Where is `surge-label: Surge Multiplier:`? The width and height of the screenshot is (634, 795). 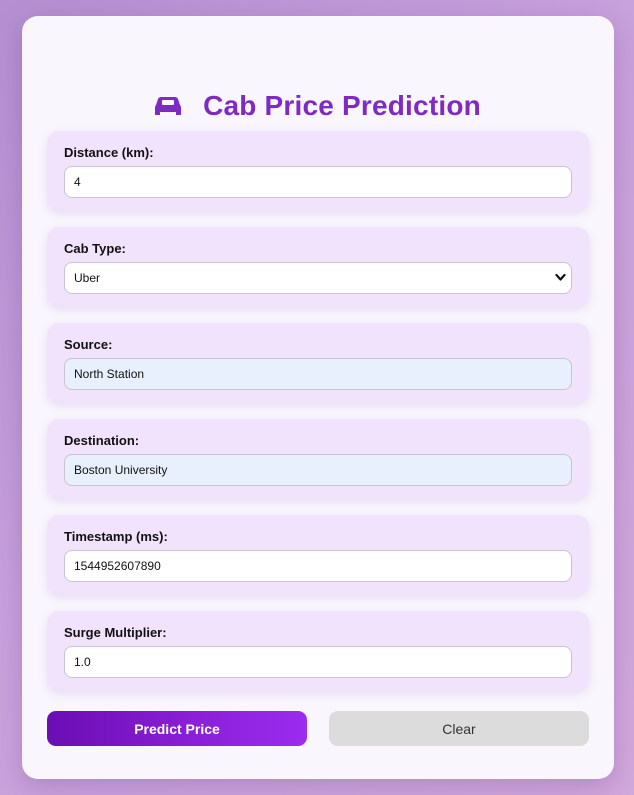 surge-label: Surge Multiplier: is located at coordinates (115, 632).